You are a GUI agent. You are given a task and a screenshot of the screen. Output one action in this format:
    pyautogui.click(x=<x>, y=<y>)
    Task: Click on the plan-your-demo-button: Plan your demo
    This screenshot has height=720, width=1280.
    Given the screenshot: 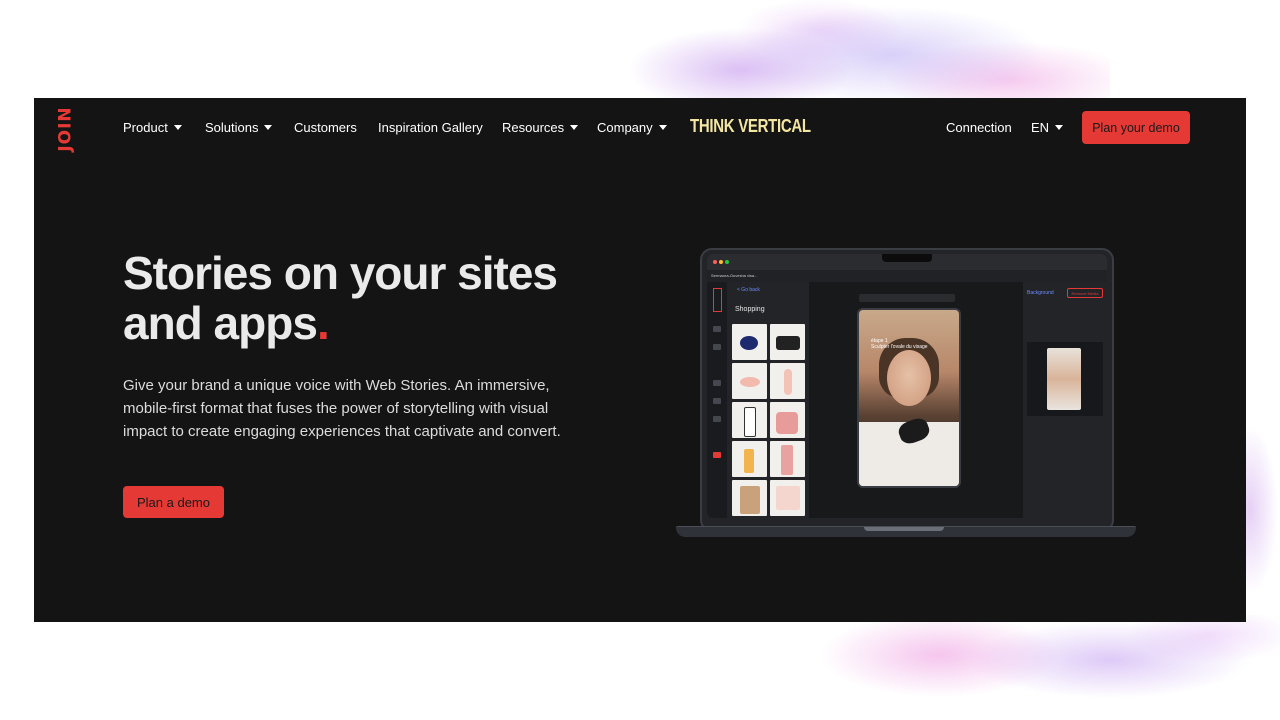 What is the action you would take?
    pyautogui.click(x=1136, y=127)
    